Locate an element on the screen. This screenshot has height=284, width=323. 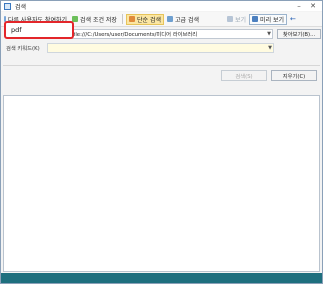
keyword-label: 검색 키워드(K) is located at coordinates (23, 49).